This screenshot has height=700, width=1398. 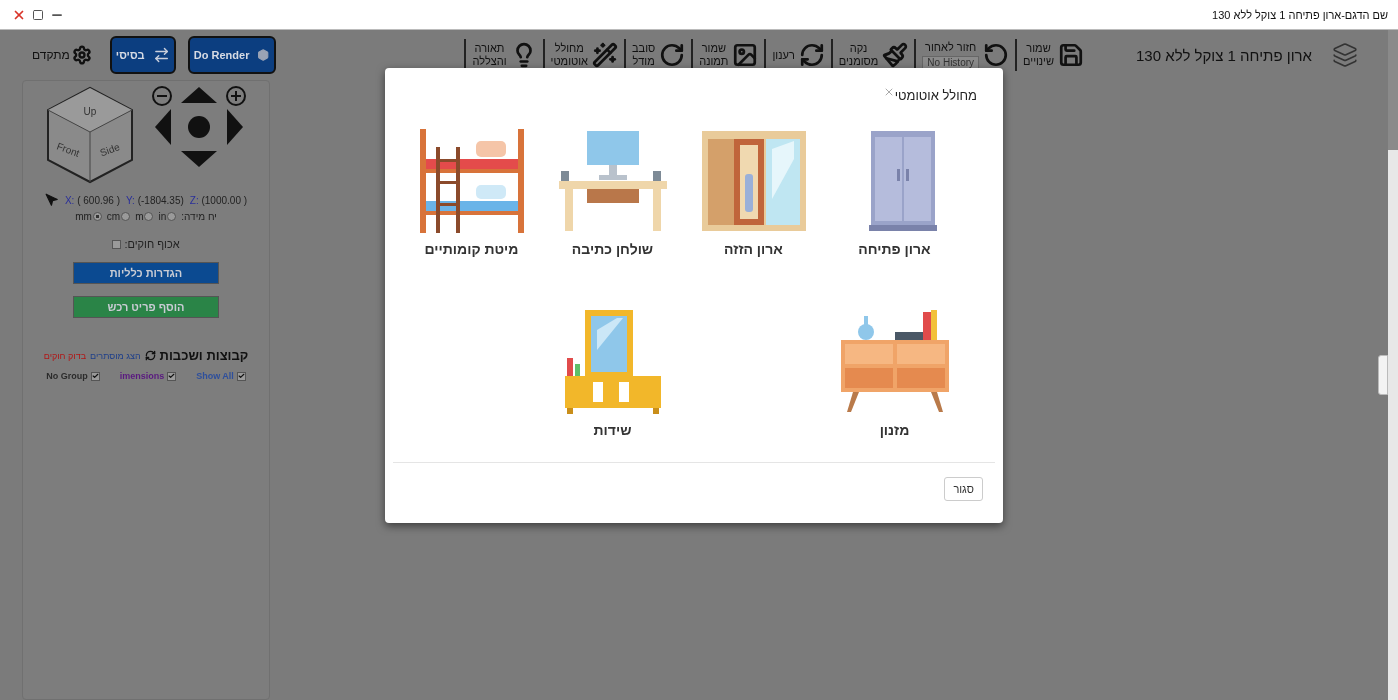 I want to click on add-item-button: הוסף פריט רכש, so click(x=146, y=307).